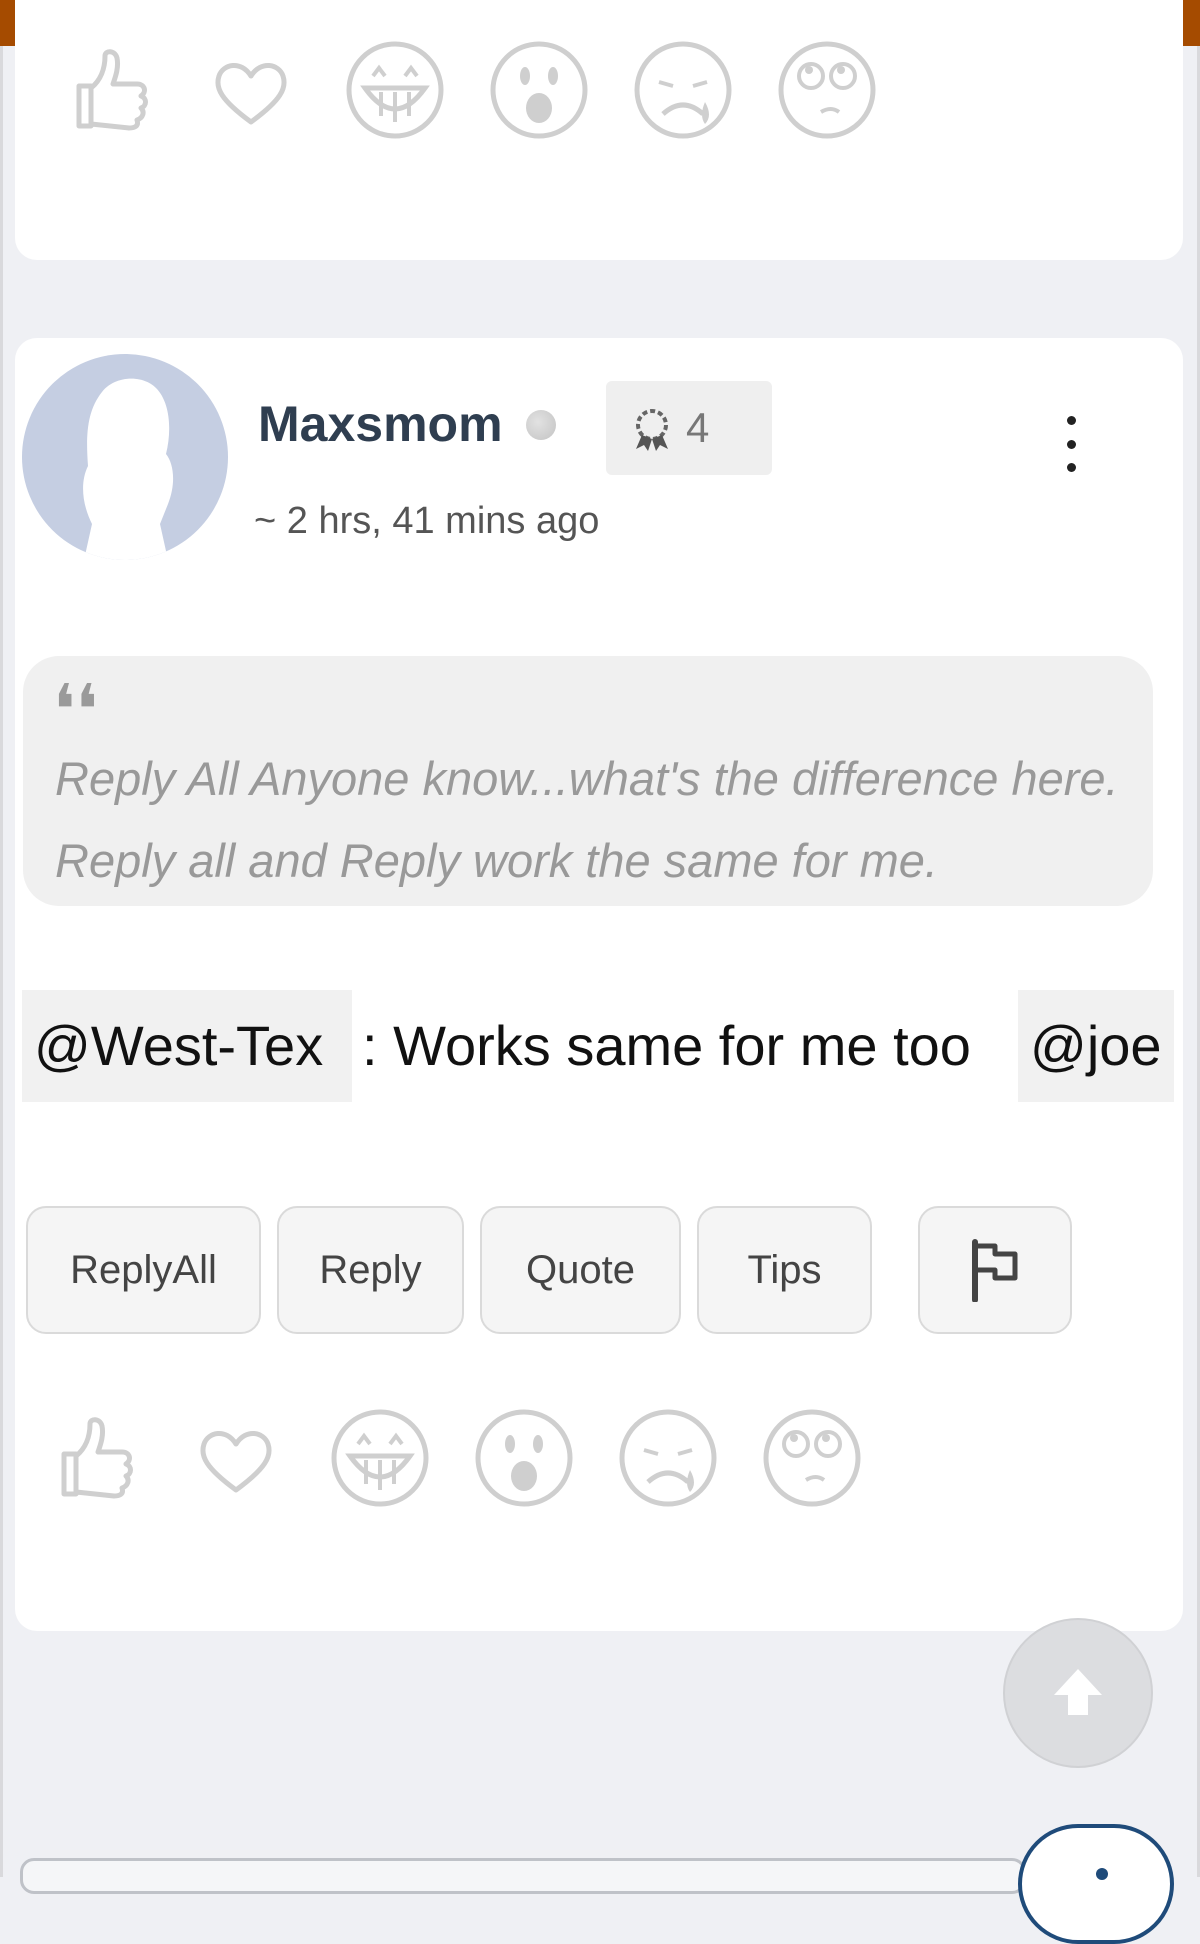 This screenshot has width=1200, height=1944. Describe the element at coordinates (666, 1045) in the screenshot. I see `message-text: : Works same for me too` at that location.